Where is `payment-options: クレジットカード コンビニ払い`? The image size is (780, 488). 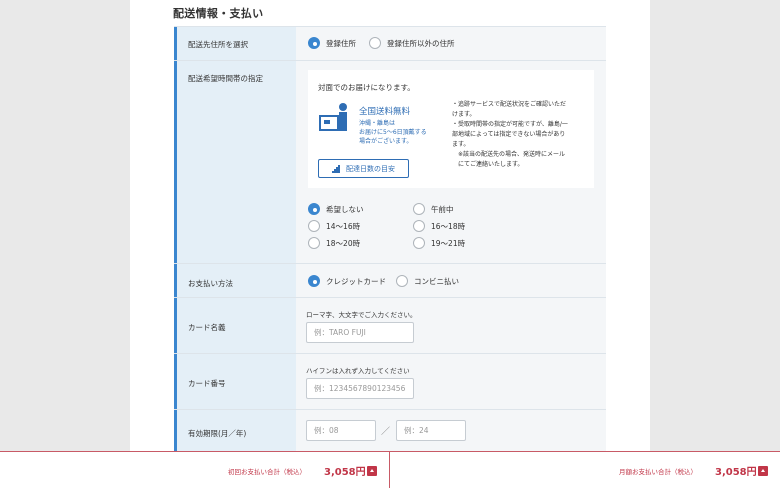
payment-options: クレジットカード コンビニ払い is located at coordinates (451, 280).